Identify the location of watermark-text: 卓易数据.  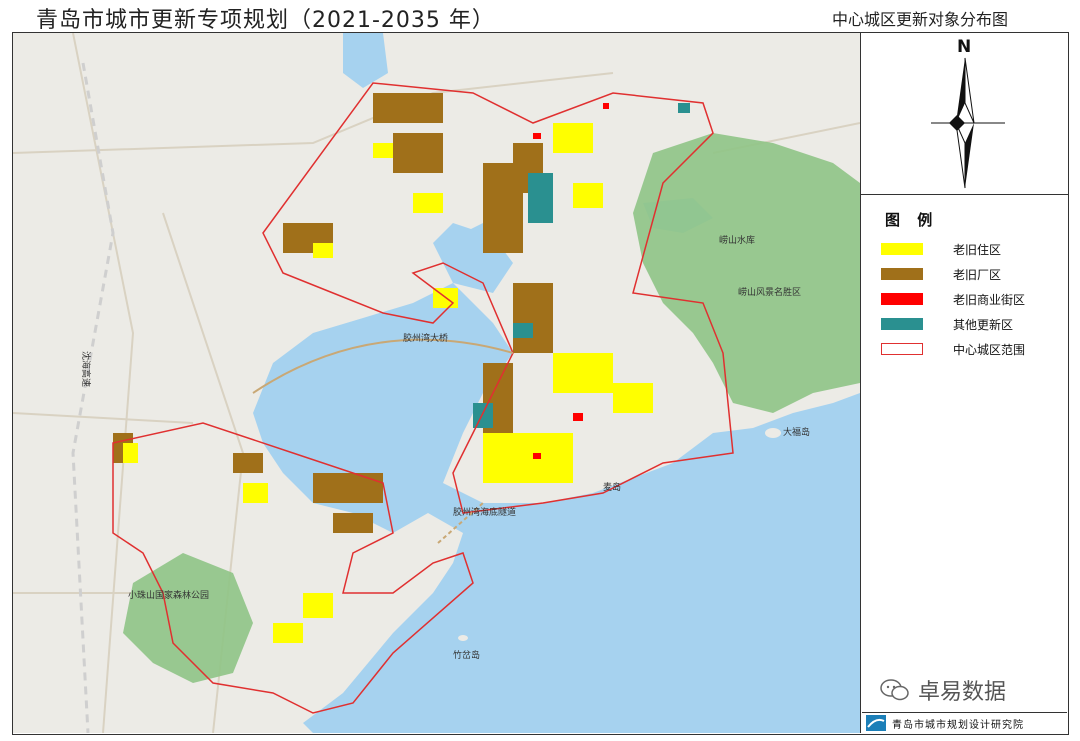
(962, 692).